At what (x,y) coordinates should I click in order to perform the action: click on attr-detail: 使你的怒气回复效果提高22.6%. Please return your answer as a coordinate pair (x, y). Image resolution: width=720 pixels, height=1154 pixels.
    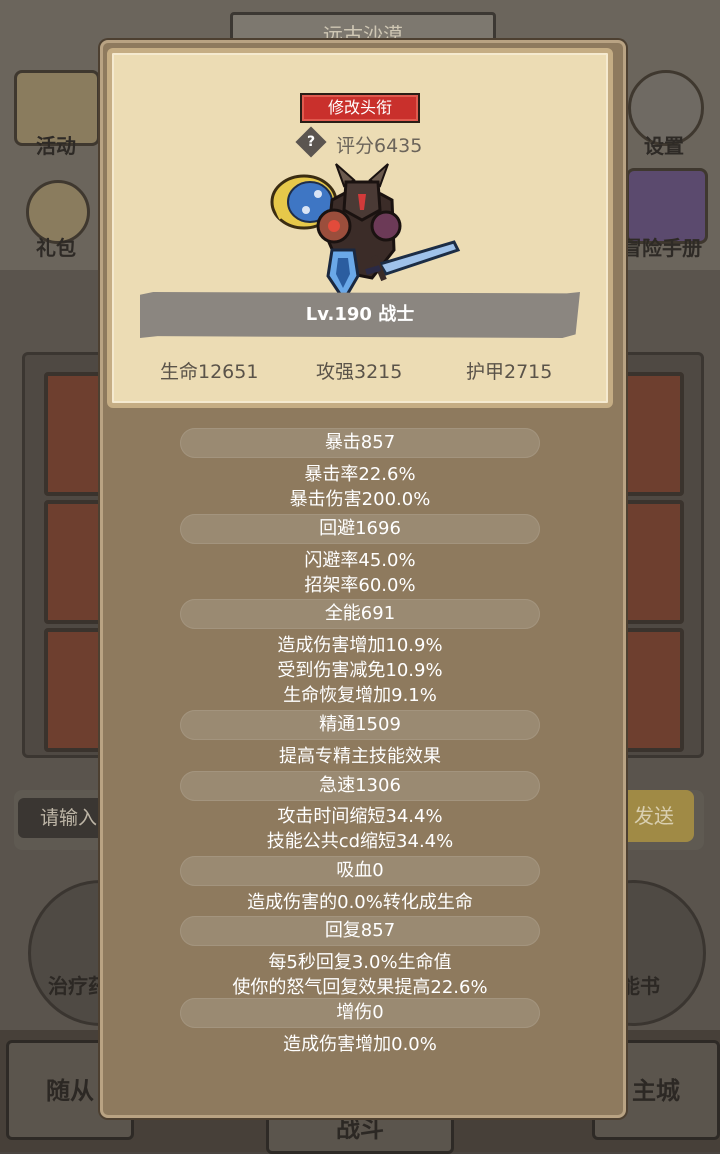
    Looking at the image, I should click on (360, 987).